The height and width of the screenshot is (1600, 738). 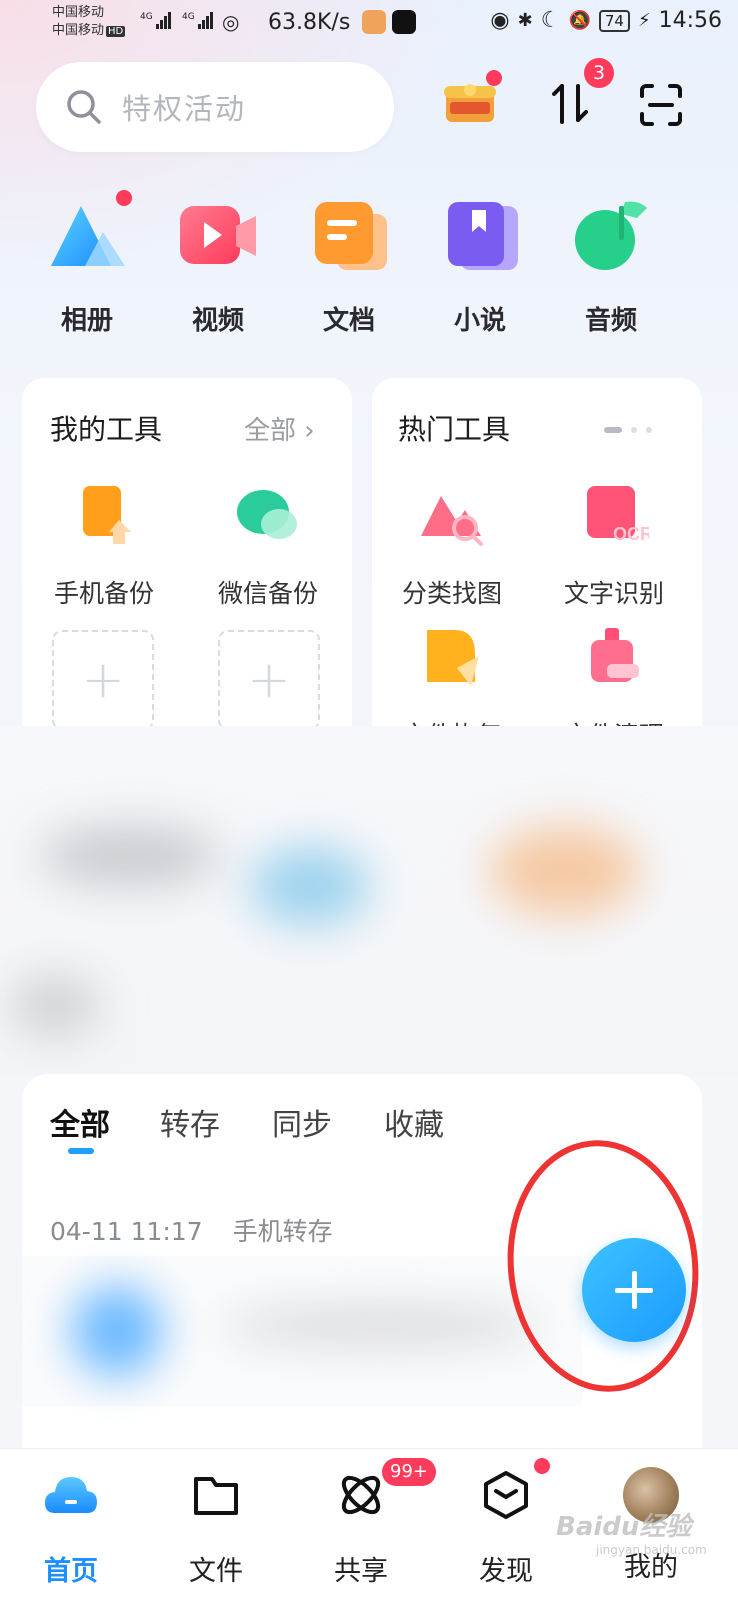 I want to click on add-tool-slot-2: +, so click(x=269, y=680).